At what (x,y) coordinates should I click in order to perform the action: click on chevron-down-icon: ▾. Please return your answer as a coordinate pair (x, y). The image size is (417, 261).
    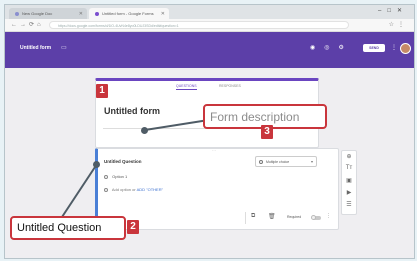
    Looking at the image, I should click on (311, 161).